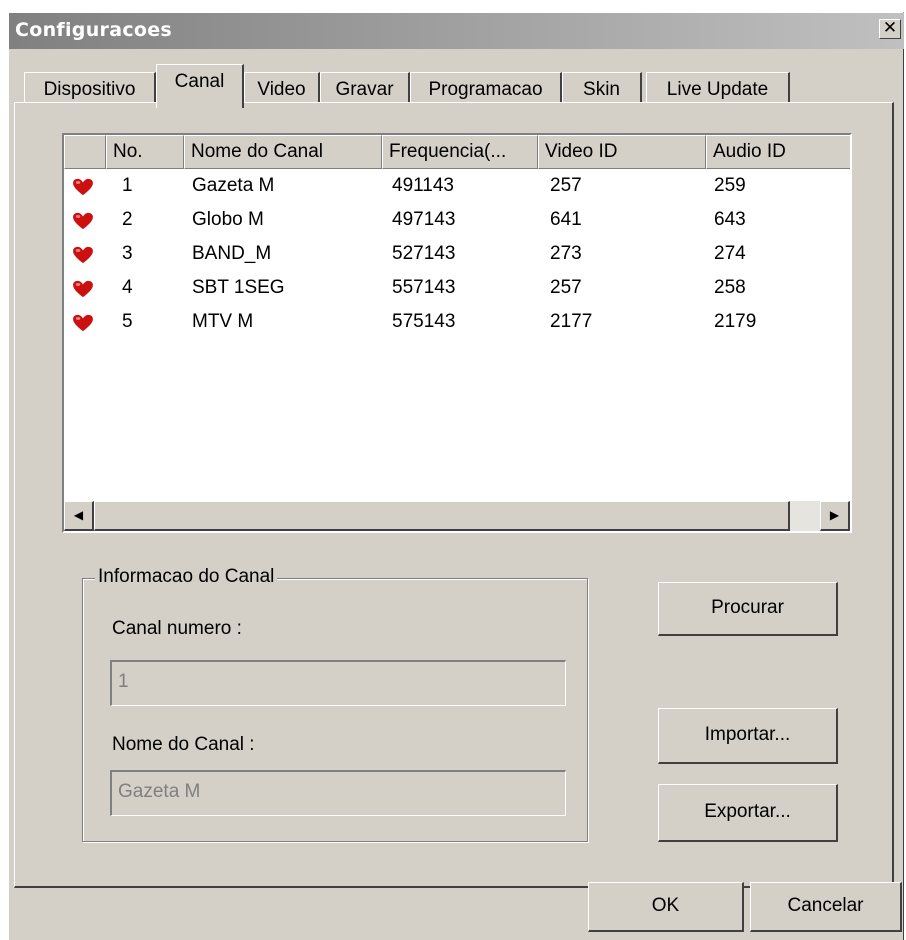  What do you see at coordinates (457, 288) in the screenshot?
I see `table-row: 4 SBT 1SEG 557143 257 258` at bounding box center [457, 288].